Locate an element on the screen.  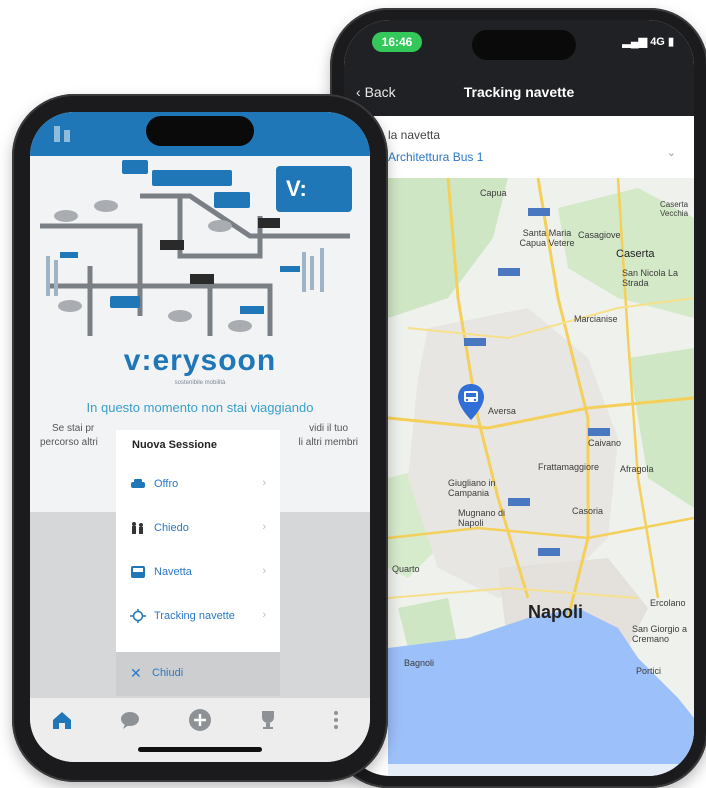
map-place-portici: Portici is located at coordinates (649, 671).